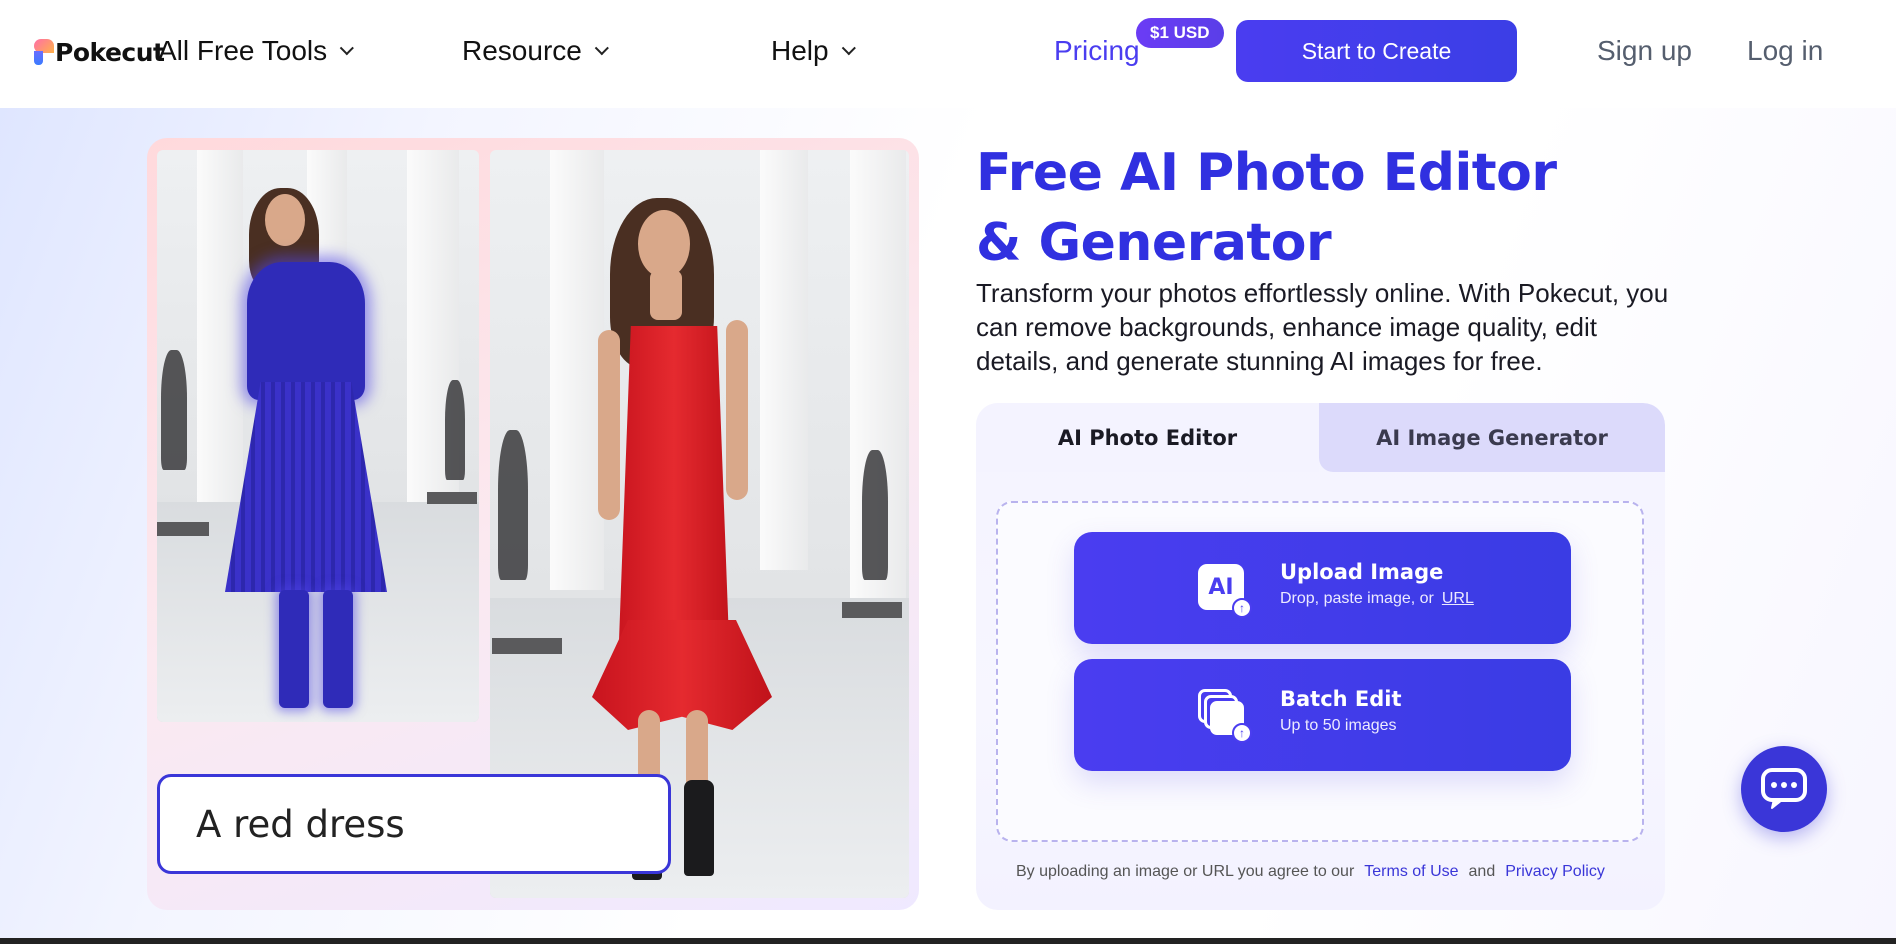  Describe the element at coordinates (800, 50) in the screenshot. I see `nav-label: Help` at that location.